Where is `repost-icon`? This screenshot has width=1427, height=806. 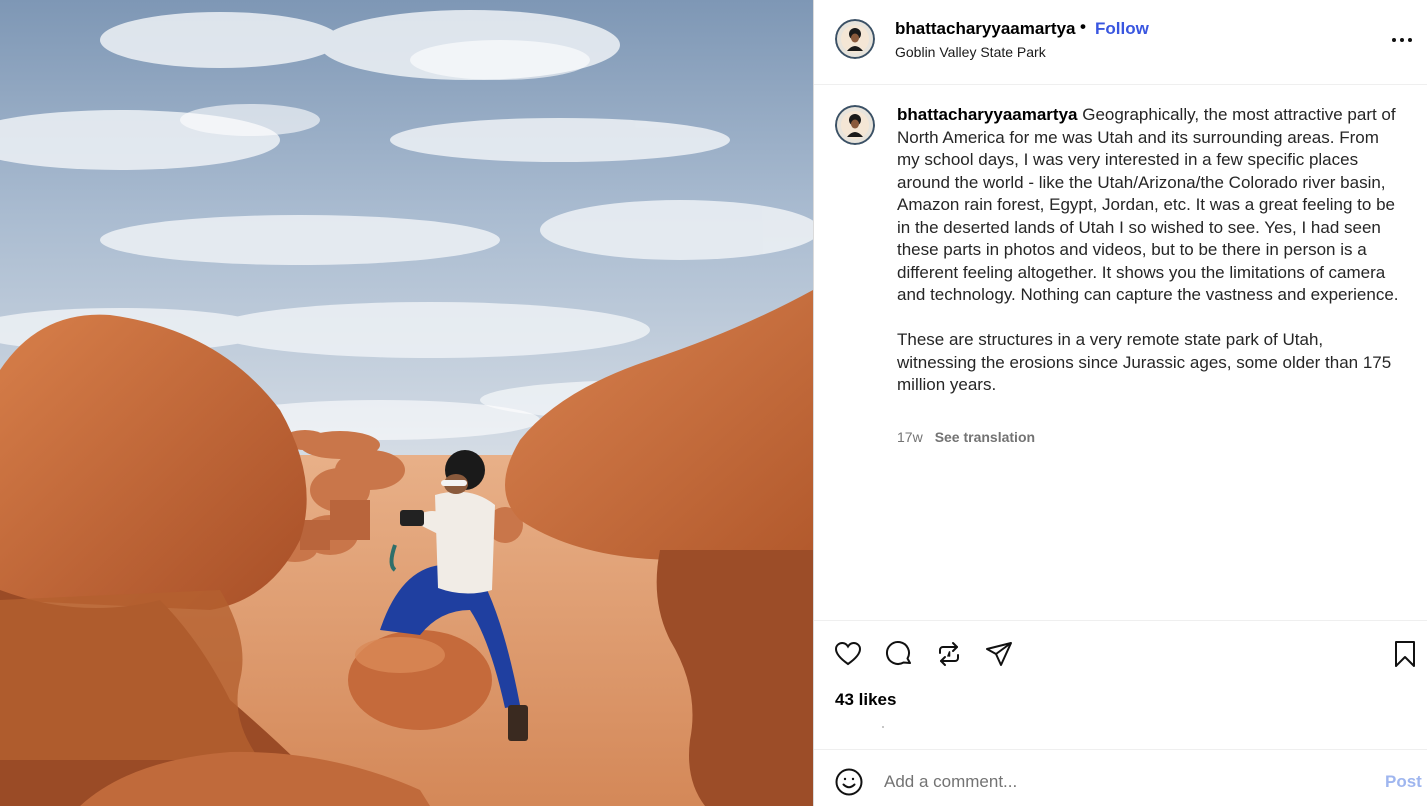
repost-icon is located at coordinates (949, 654).